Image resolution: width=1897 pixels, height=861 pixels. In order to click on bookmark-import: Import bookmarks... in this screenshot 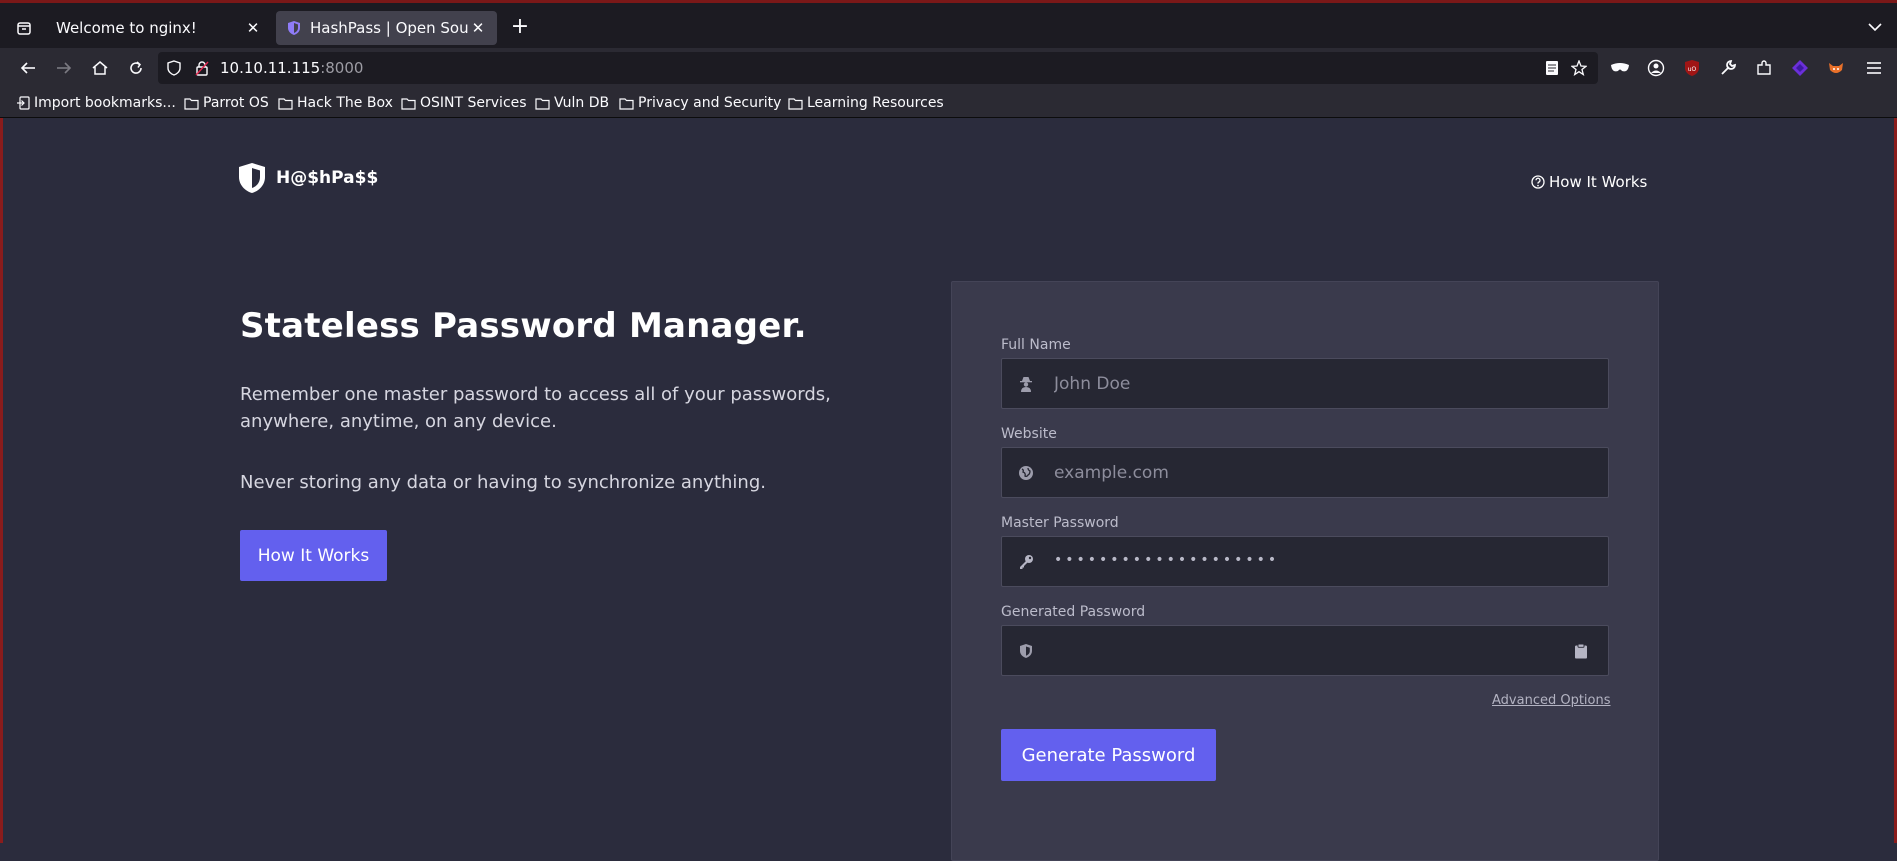, I will do `click(96, 103)`.